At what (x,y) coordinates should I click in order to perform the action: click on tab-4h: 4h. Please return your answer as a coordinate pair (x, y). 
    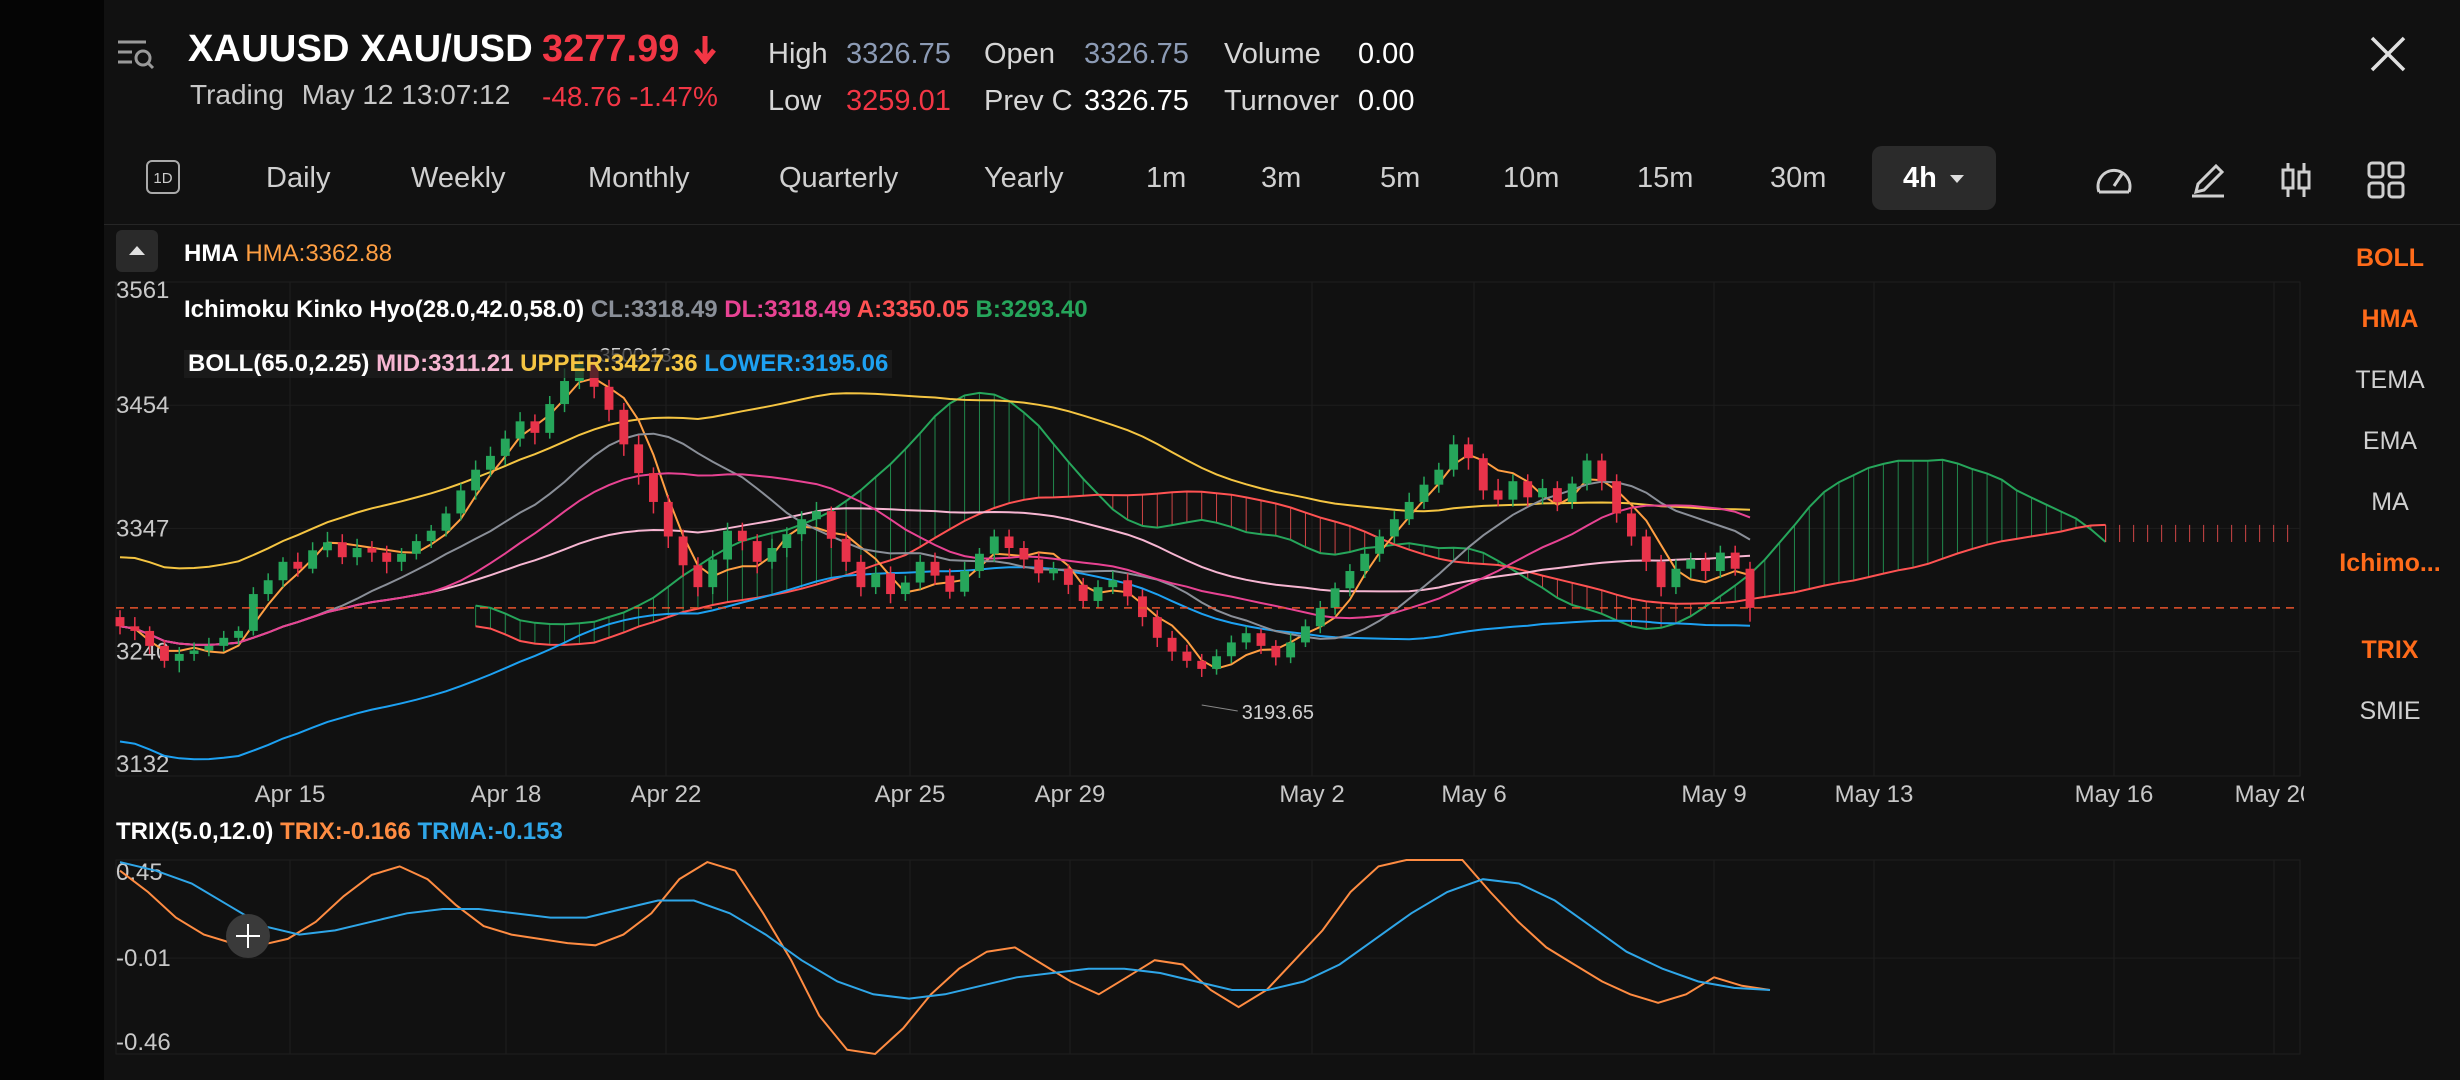
    Looking at the image, I should click on (1934, 178).